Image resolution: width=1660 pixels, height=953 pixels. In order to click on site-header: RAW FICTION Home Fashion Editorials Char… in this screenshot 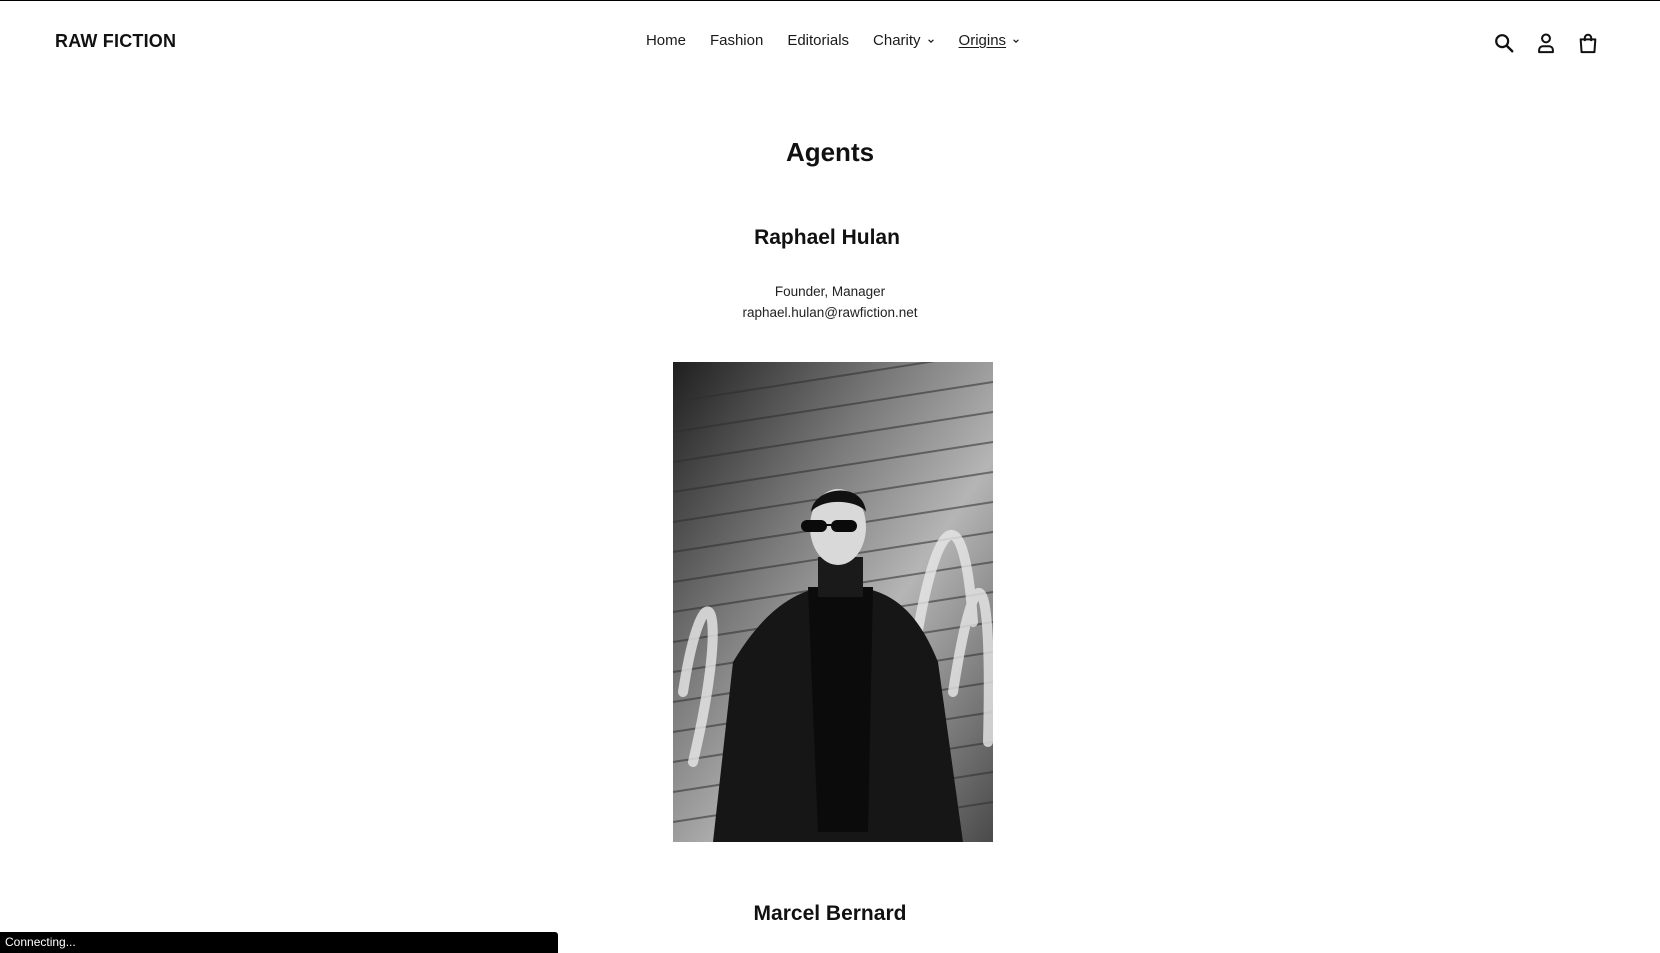, I will do `click(830, 43)`.